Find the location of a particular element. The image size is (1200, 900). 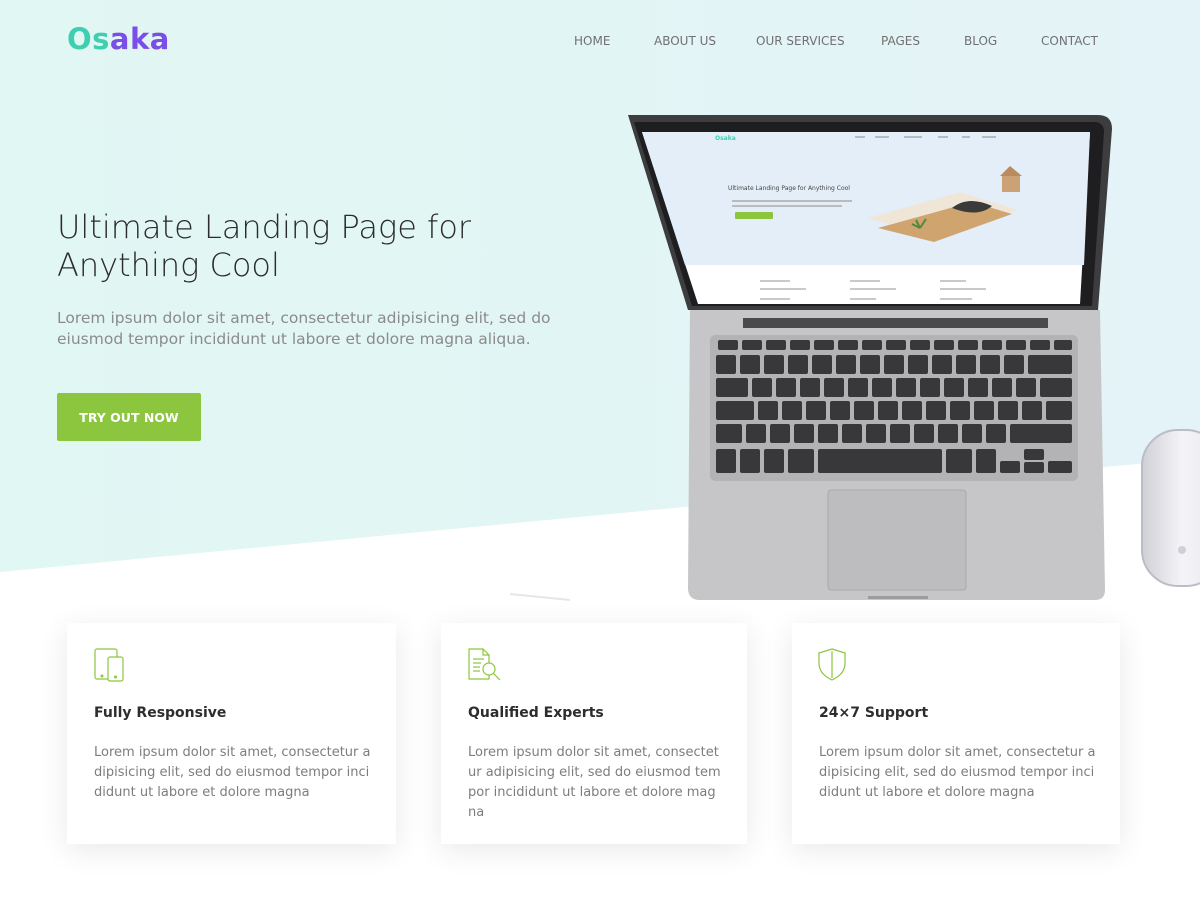

nav-home: HOME is located at coordinates (592, 41).